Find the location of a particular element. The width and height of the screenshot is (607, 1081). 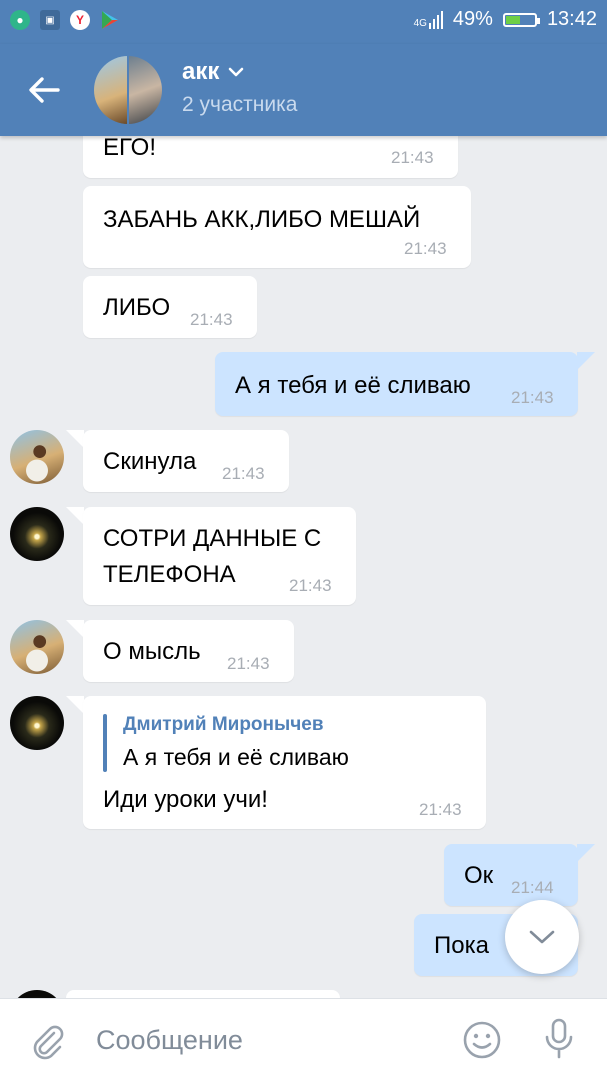

message-incoming: О мысль 21:43 is located at coordinates (188, 651).